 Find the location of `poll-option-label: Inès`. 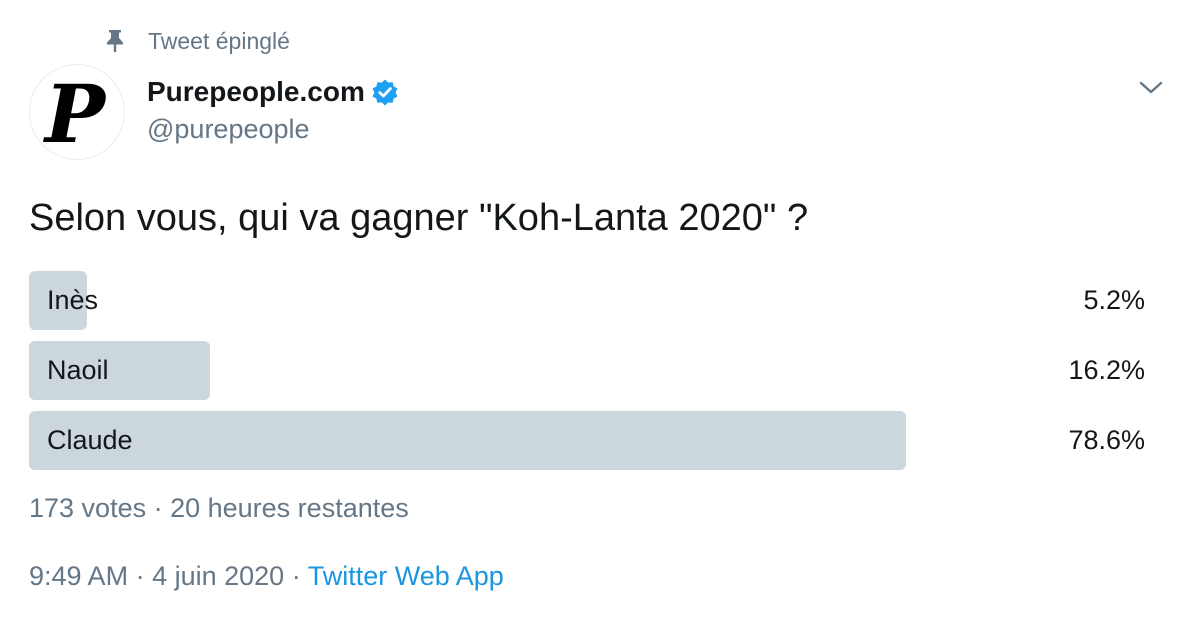

poll-option-label: Inès is located at coordinates (73, 300).